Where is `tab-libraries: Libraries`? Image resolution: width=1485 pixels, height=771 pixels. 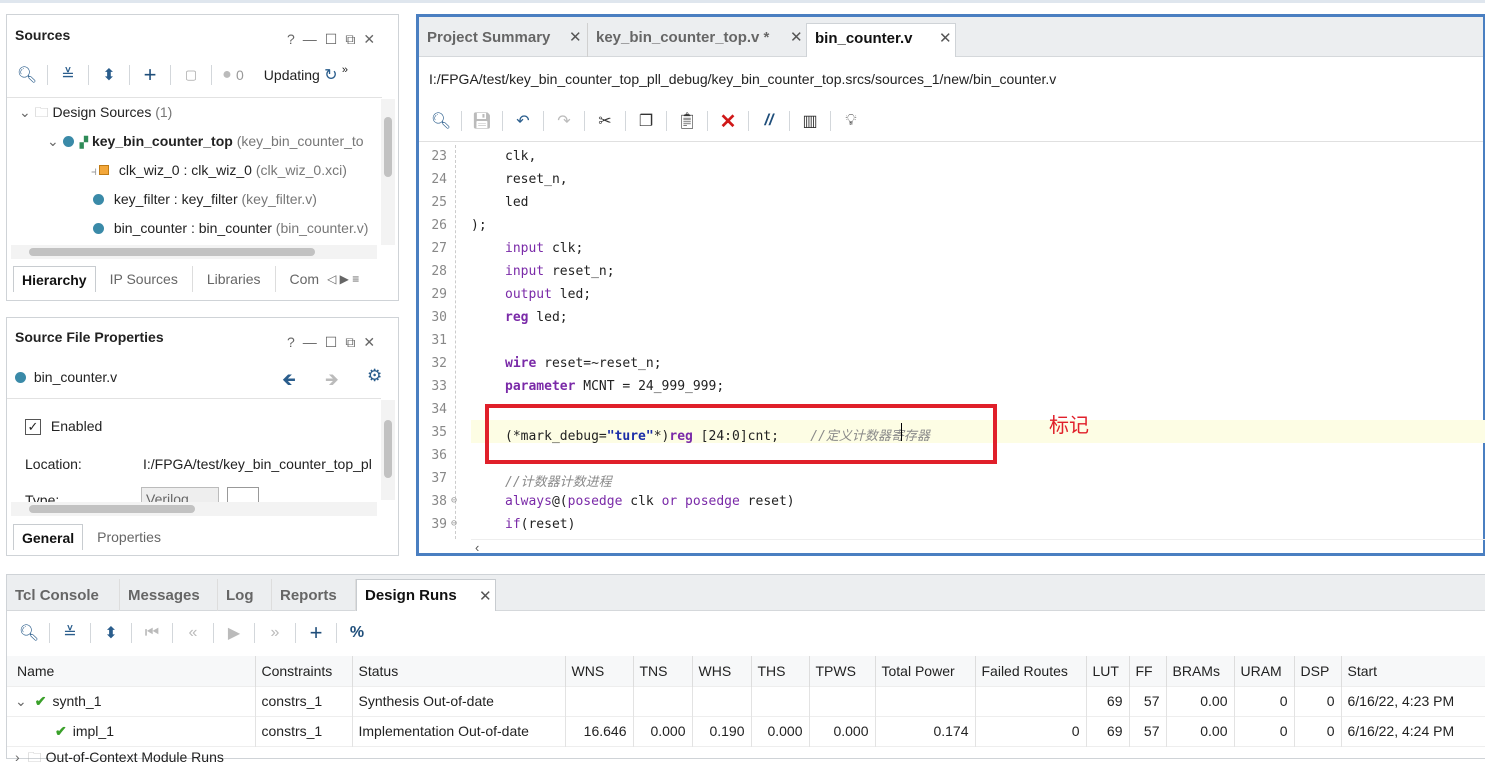 tab-libraries: Libraries is located at coordinates (234, 279).